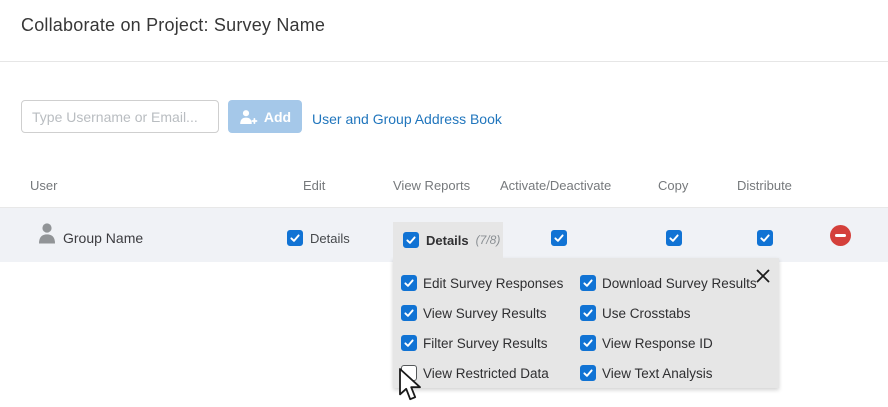  Describe the element at coordinates (314, 185) in the screenshot. I see `column-header-edit: Edit` at that location.